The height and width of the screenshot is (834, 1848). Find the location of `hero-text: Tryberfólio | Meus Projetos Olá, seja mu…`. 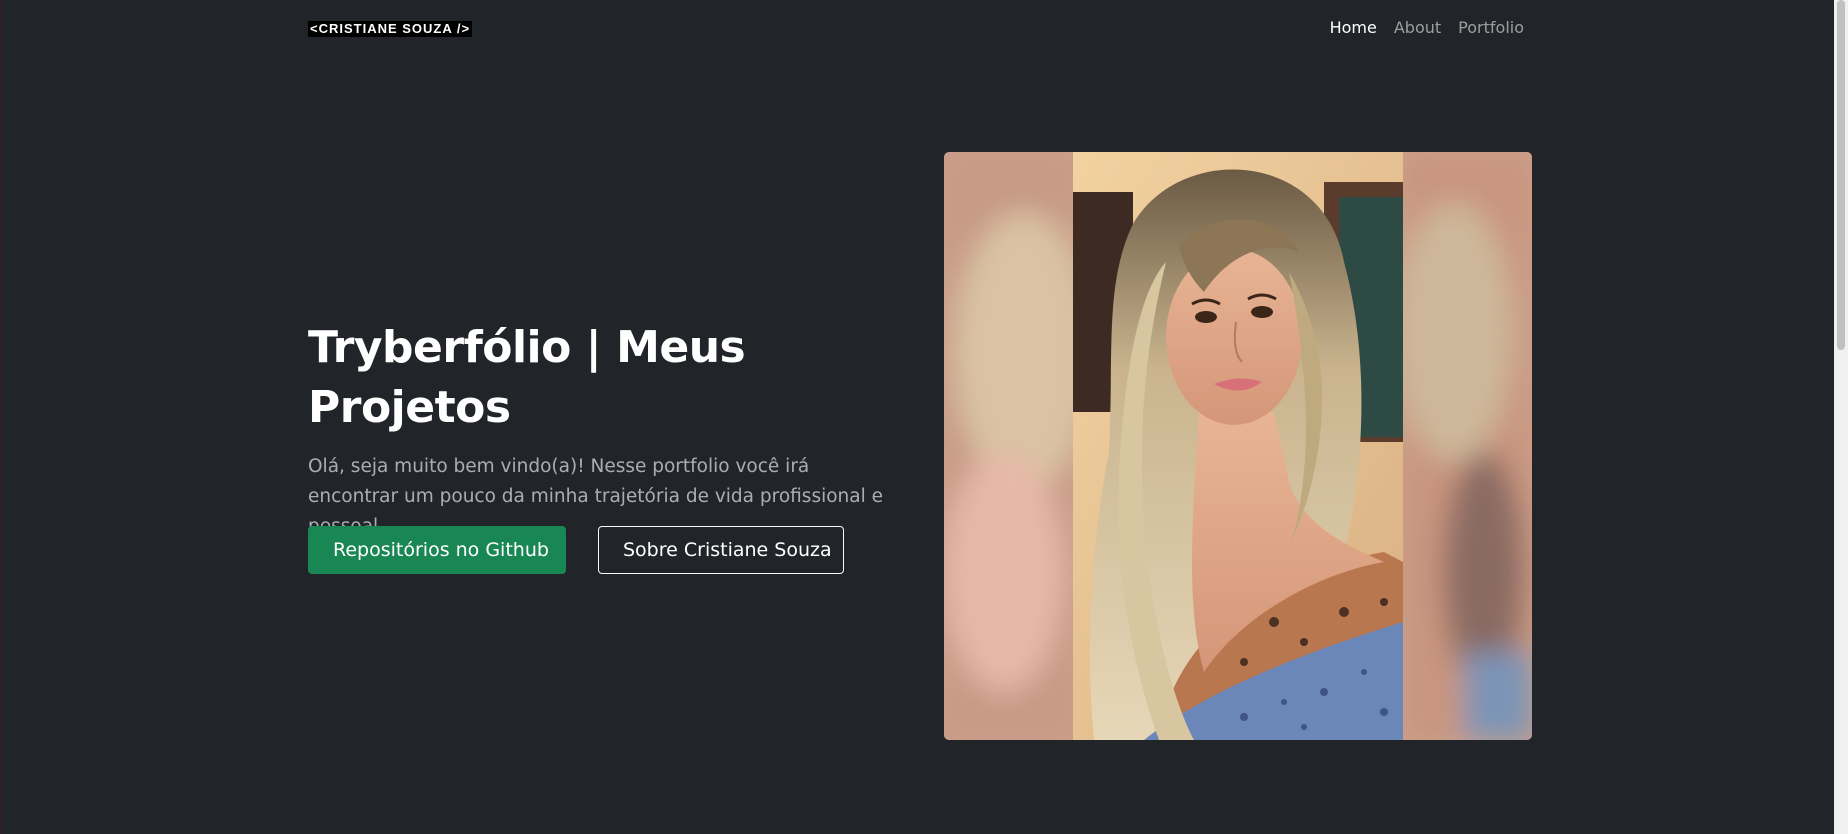

hero-text: Tryberfólio | Meus Projetos Olá, seja mu… is located at coordinates (598, 430).